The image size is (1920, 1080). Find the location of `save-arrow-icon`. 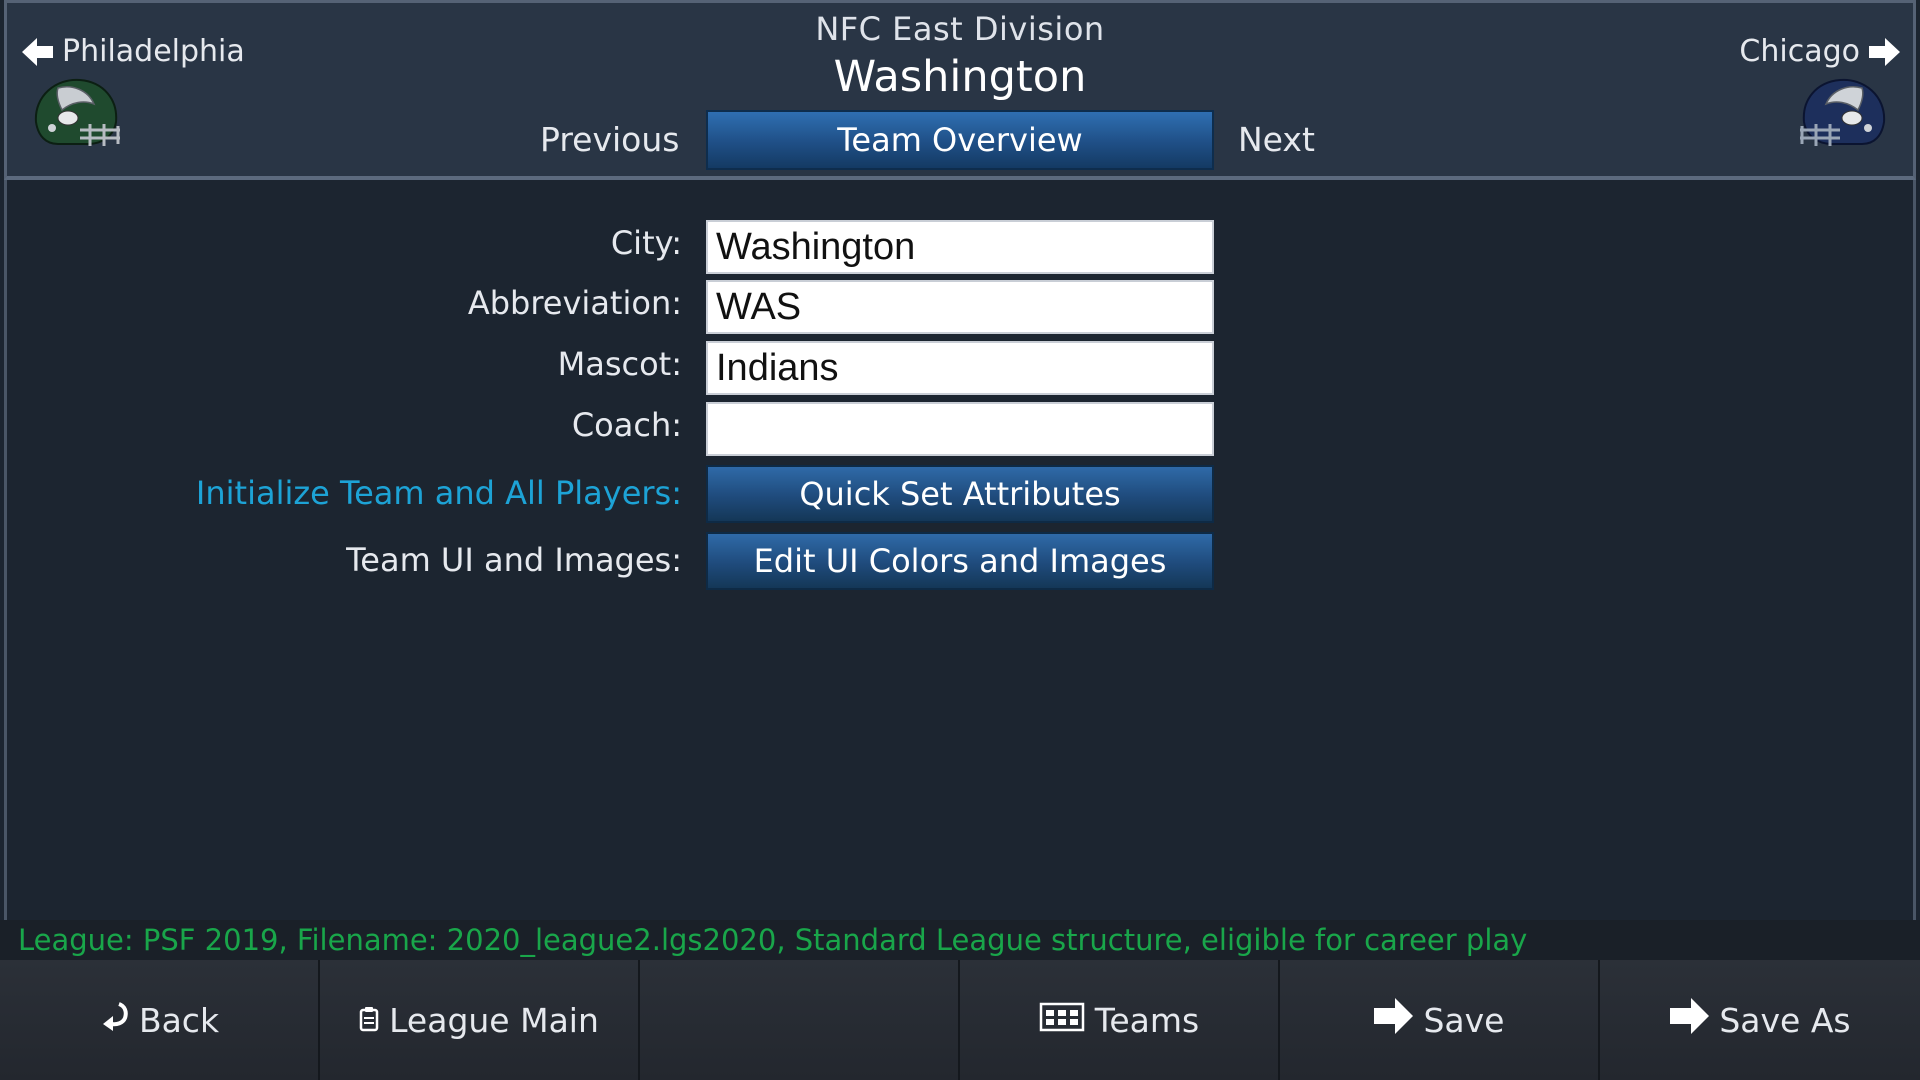

save-arrow-icon is located at coordinates (1393, 1020).